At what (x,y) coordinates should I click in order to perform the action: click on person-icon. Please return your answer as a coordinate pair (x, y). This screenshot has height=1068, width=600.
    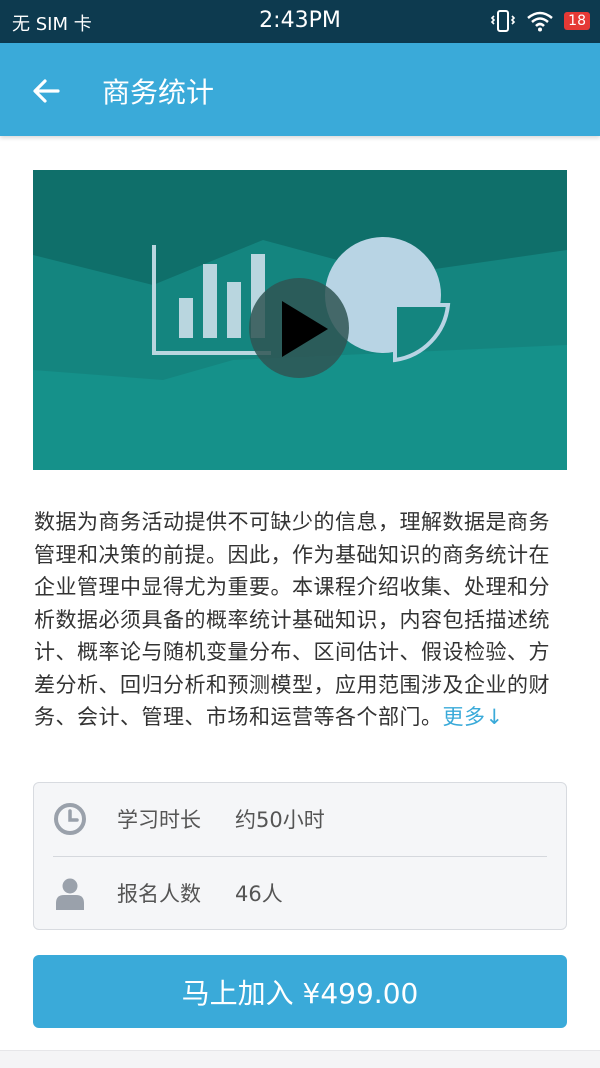
    Looking at the image, I should click on (70, 894).